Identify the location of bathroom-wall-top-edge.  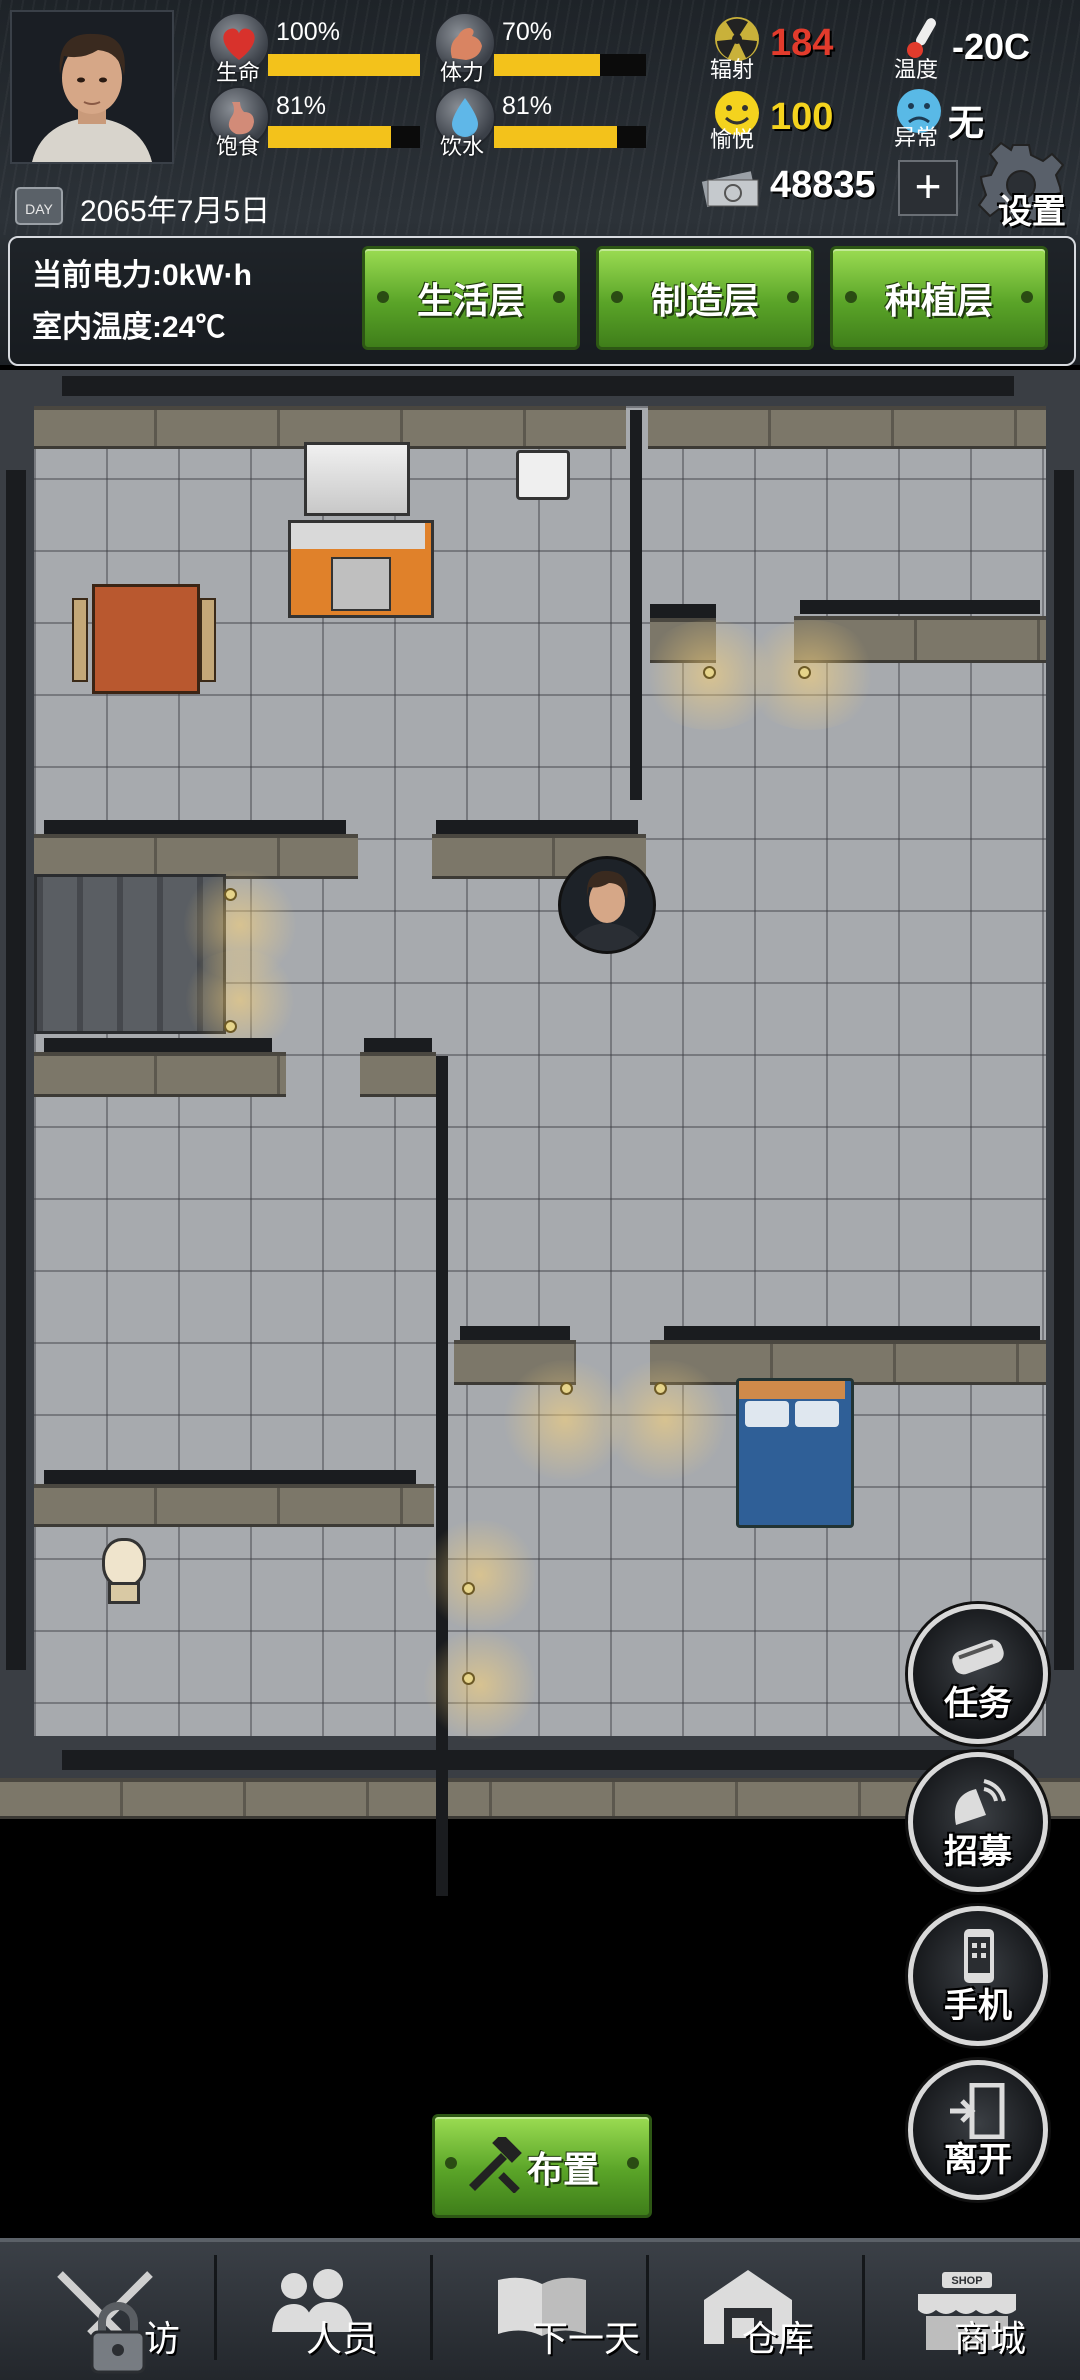
(230, 1477).